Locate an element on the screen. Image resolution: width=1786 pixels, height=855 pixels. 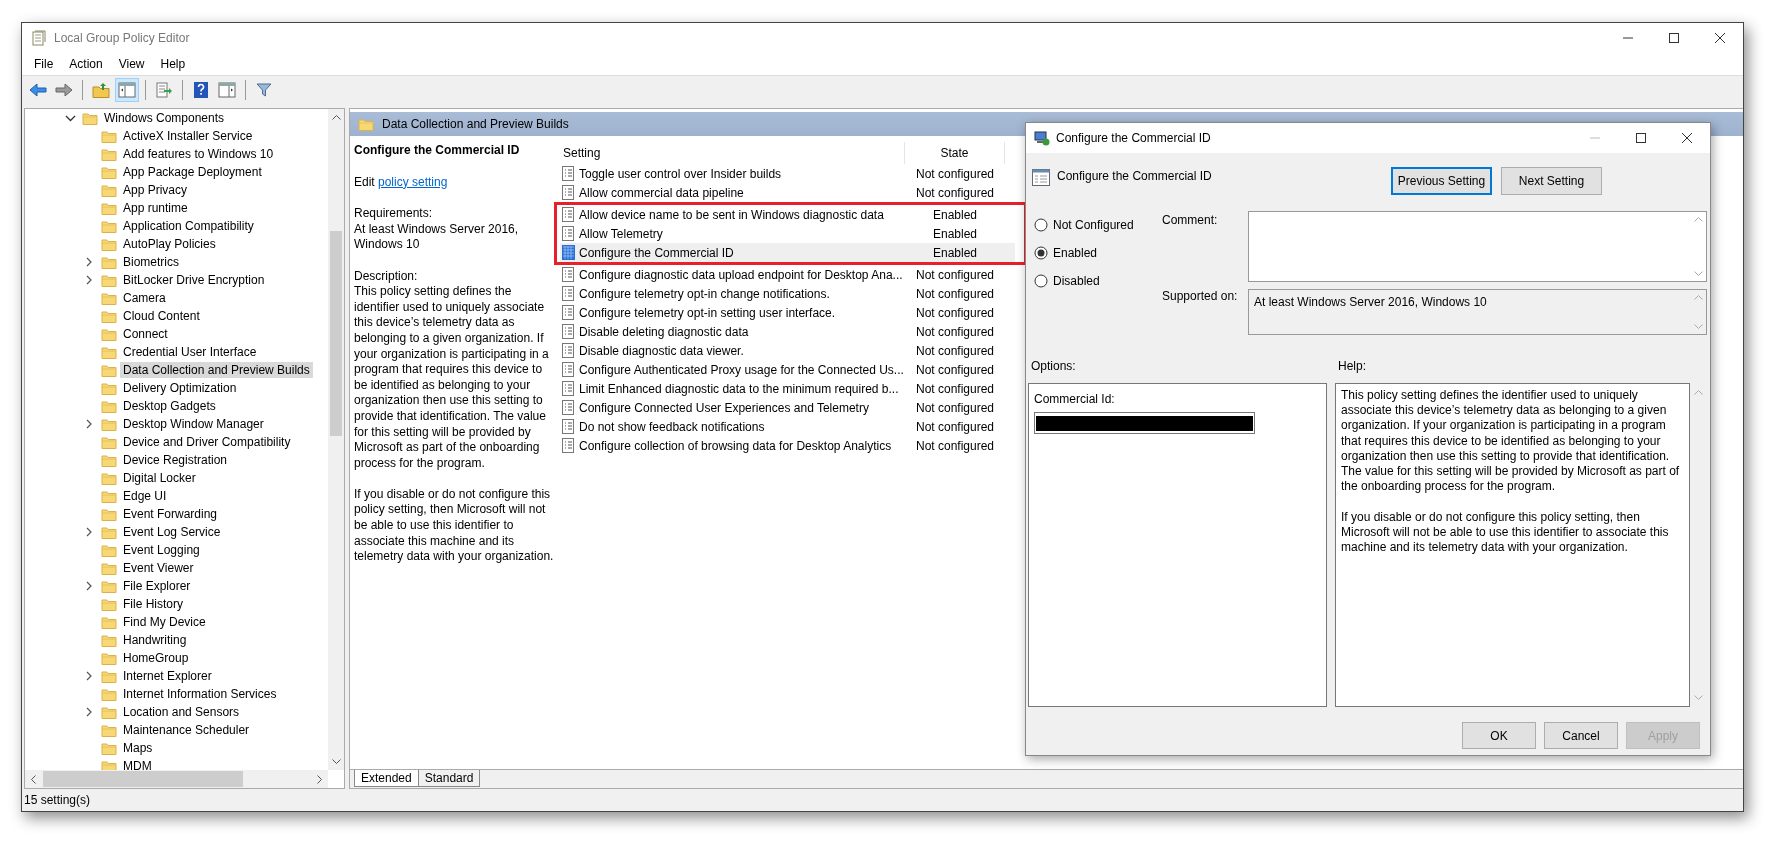
comment-label: Comment: is located at coordinates (1190, 220).